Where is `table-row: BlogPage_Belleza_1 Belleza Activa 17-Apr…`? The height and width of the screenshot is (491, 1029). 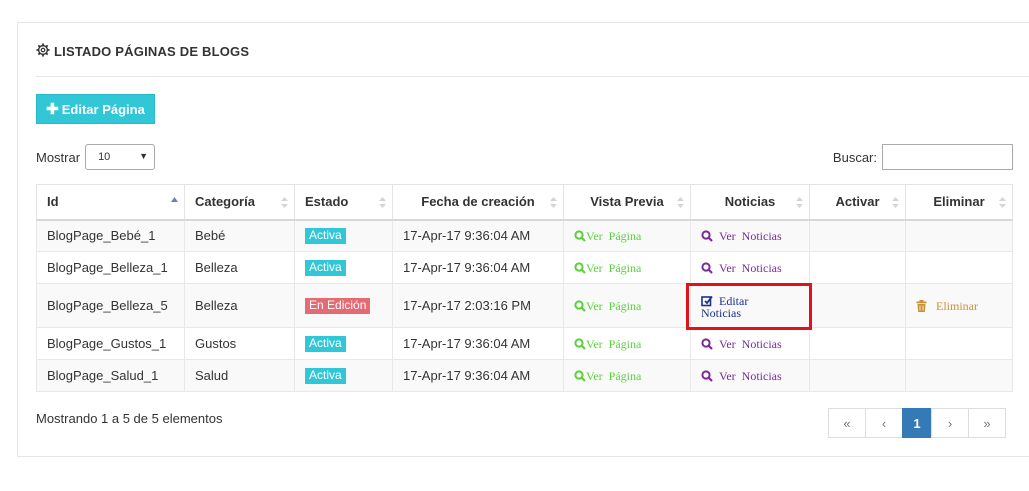
table-row: BlogPage_Belleza_1 Belleza Activa 17-Apr… is located at coordinates (524, 267).